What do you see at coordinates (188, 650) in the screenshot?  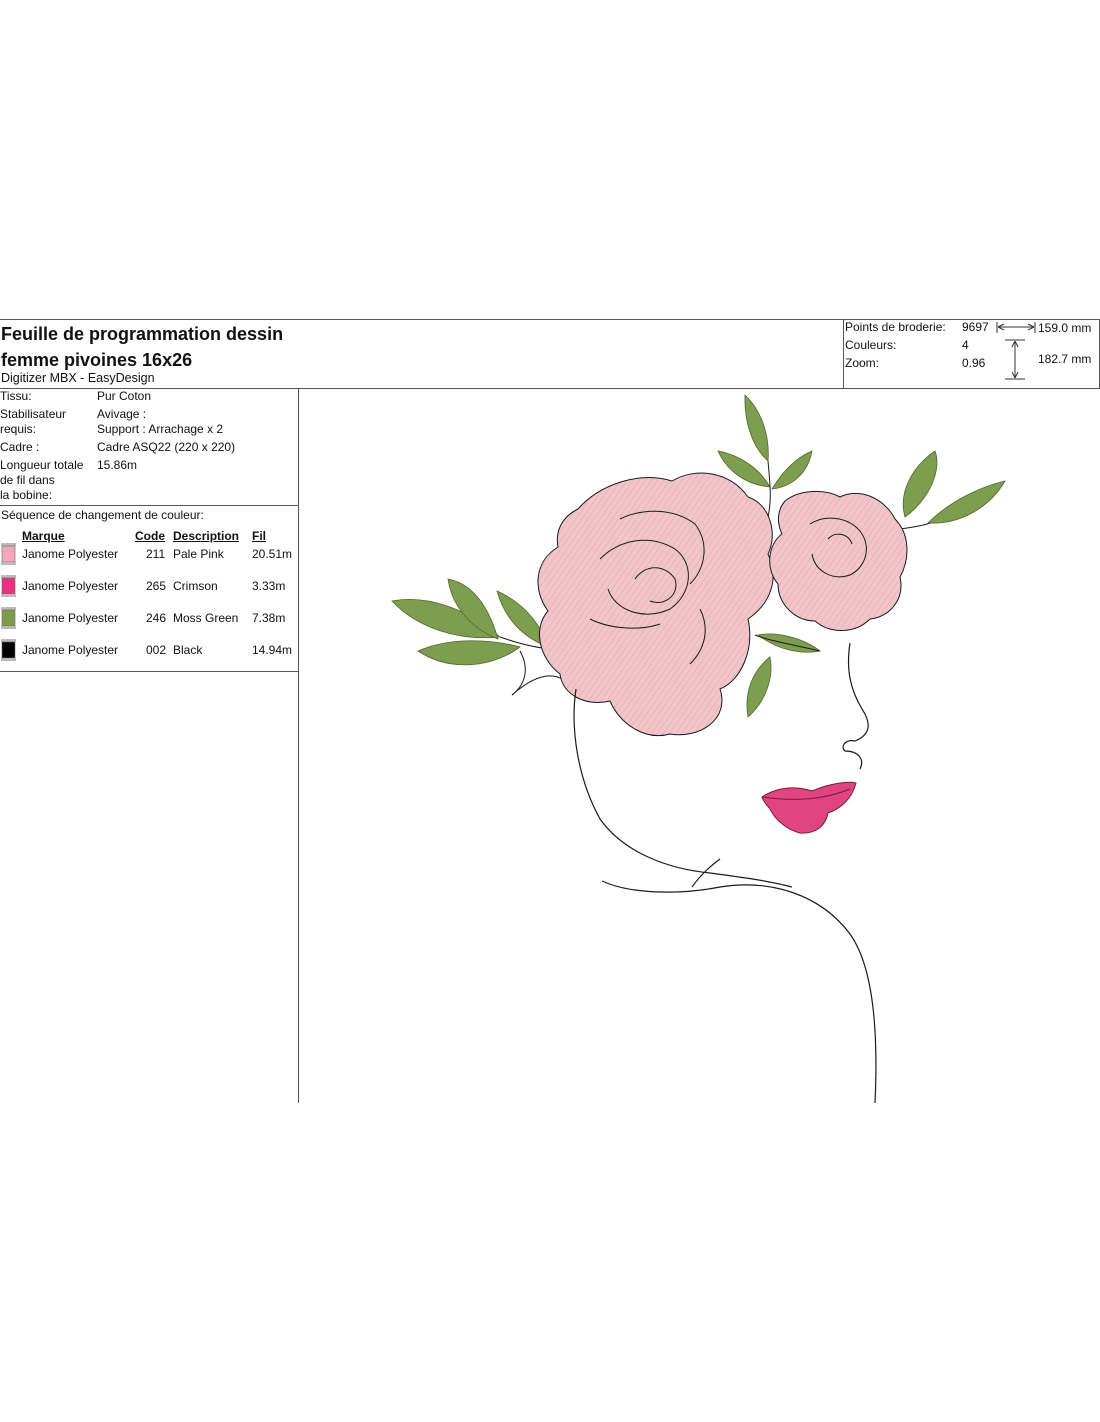 I see `row-description: Black` at bounding box center [188, 650].